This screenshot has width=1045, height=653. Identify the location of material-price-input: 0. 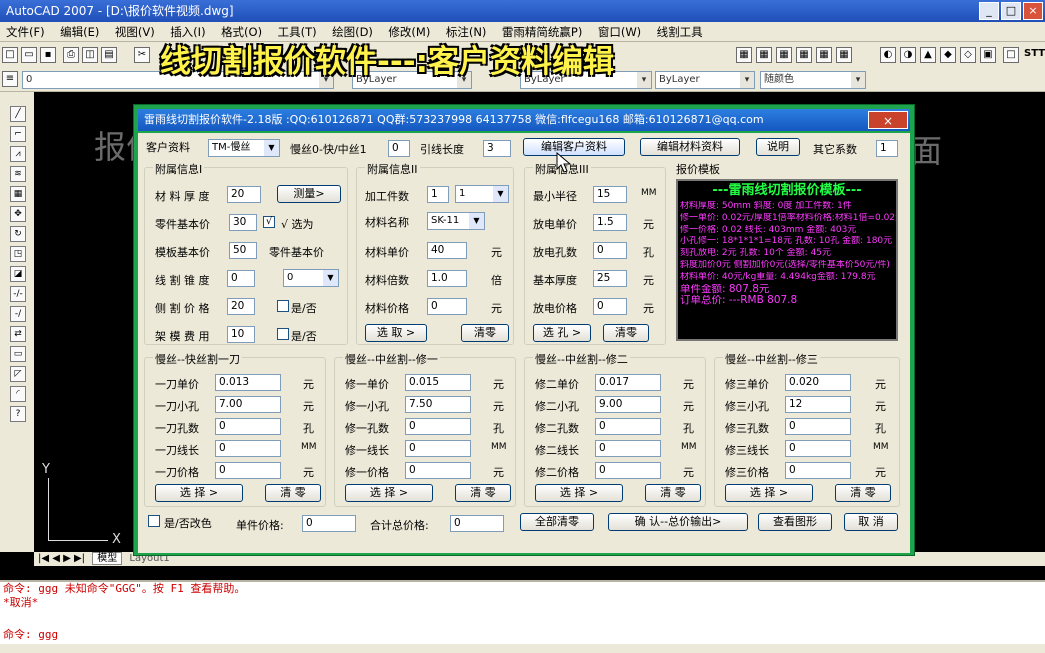
(447, 306).